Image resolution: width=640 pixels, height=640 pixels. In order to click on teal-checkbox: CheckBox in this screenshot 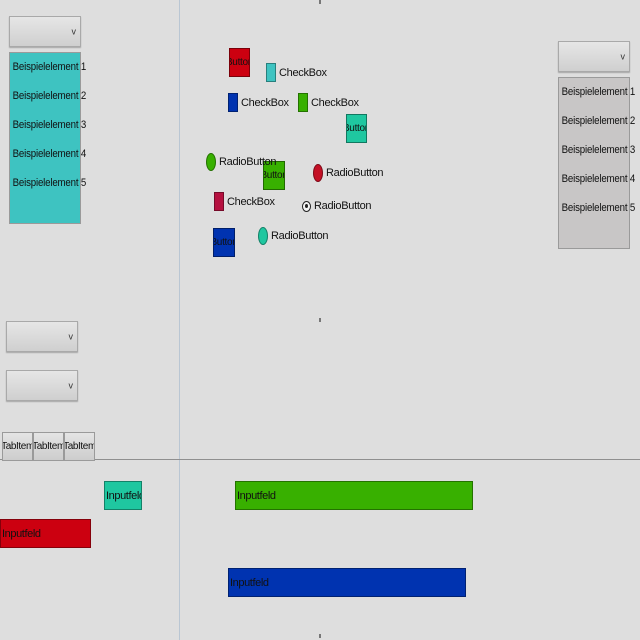, I will do `click(296, 72)`.